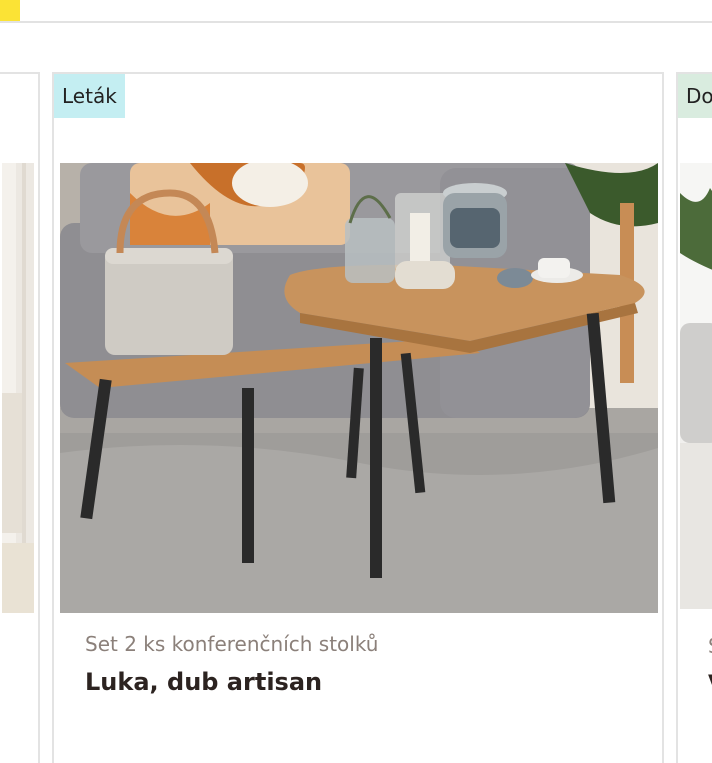 This screenshot has height=763, width=712. I want to click on product-image-next, so click(696, 386).